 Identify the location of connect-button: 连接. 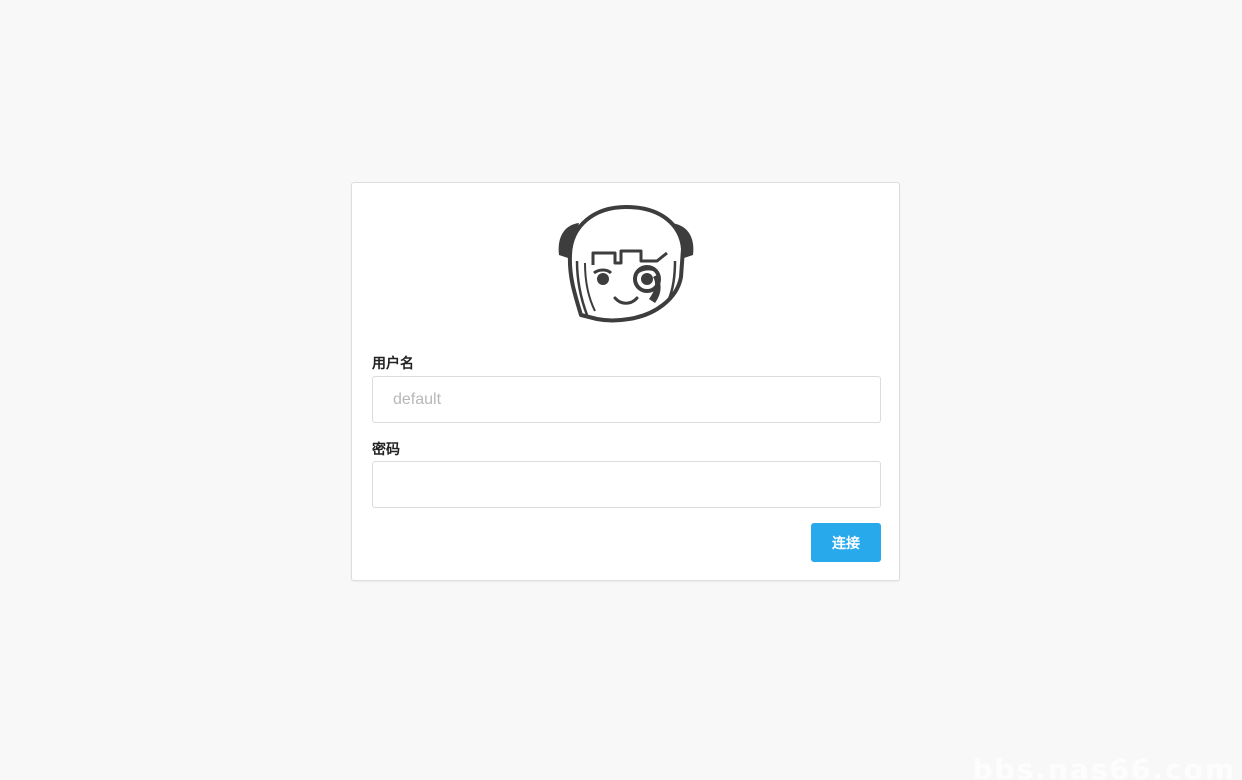
(846, 542).